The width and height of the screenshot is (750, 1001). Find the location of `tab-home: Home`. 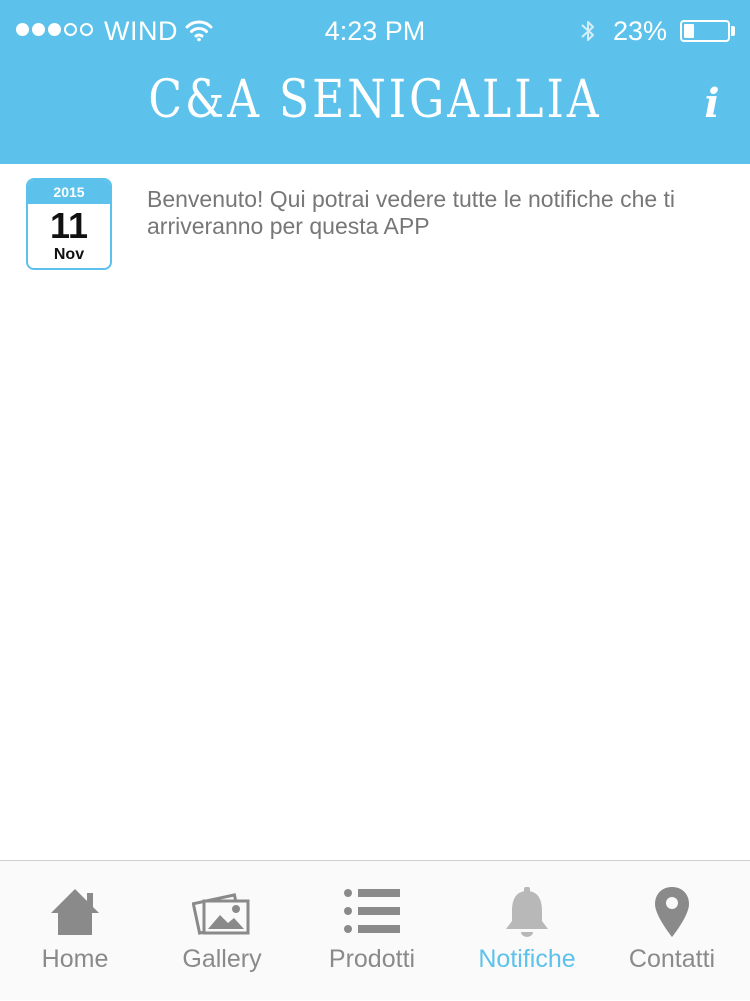

tab-home: Home is located at coordinates (75, 931).